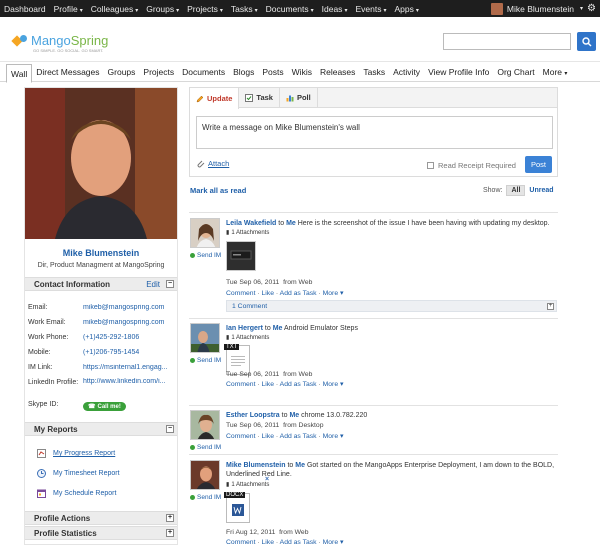  I want to click on top-nav-documents: Documents ▾, so click(290, 9).